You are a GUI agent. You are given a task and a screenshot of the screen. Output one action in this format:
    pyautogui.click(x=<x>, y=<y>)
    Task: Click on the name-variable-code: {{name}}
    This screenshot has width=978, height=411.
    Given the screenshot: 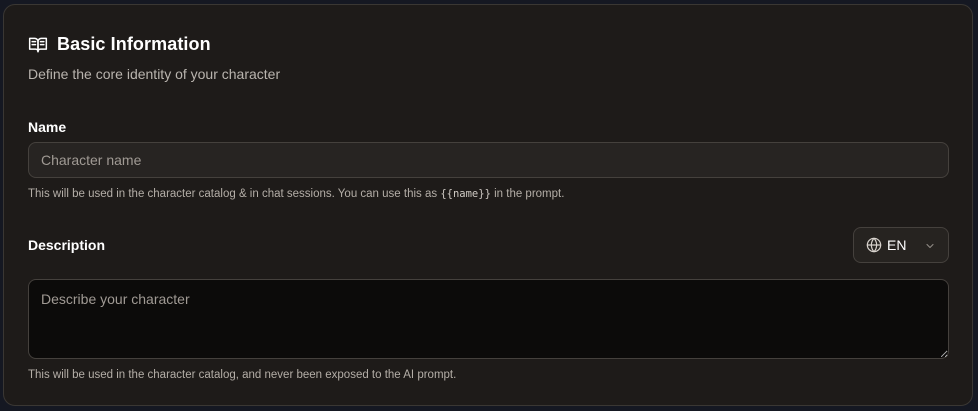 What is the action you would take?
    pyautogui.click(x=465, y=194)
    